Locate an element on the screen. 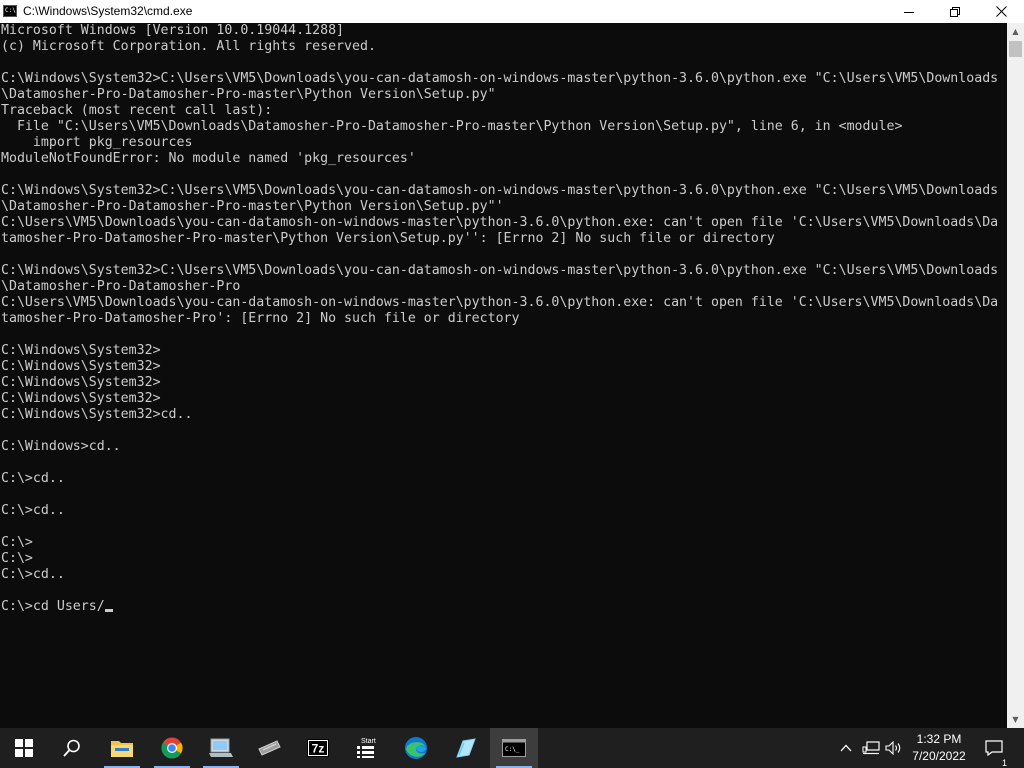  close-button is located at coordinates (1001, 11).